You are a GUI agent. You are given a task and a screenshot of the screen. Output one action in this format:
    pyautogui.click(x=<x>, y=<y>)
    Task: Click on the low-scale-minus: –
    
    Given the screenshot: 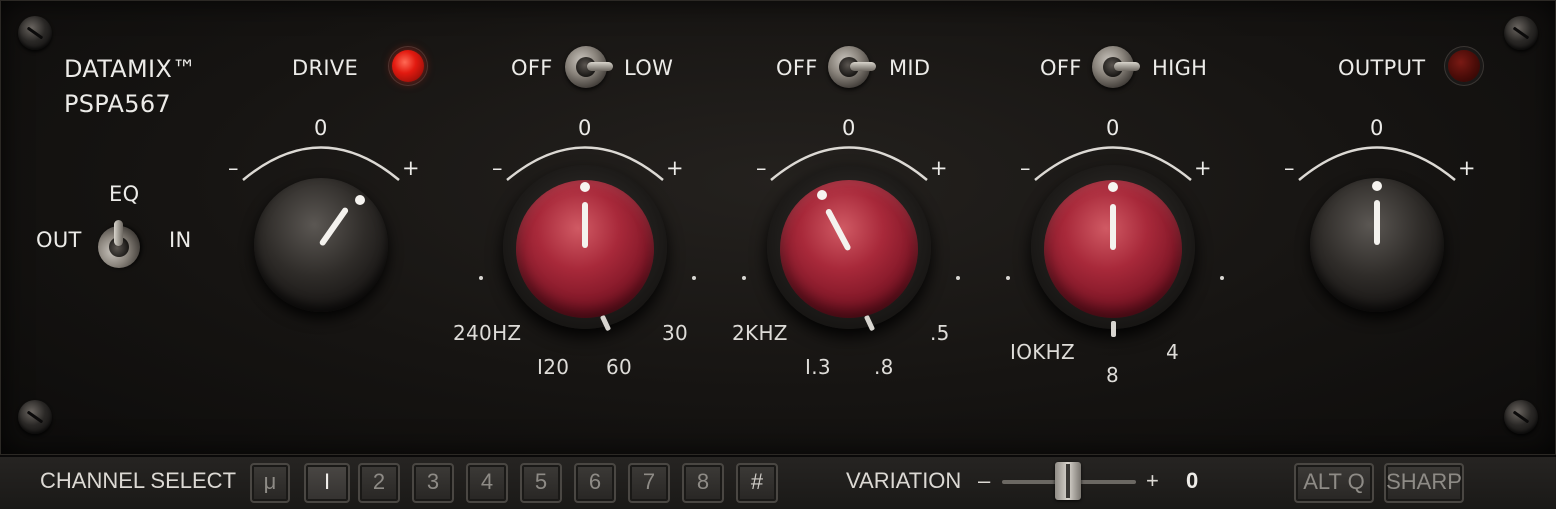 What is the action you would take?
    pyautogui.click(x=497, y=168)
    